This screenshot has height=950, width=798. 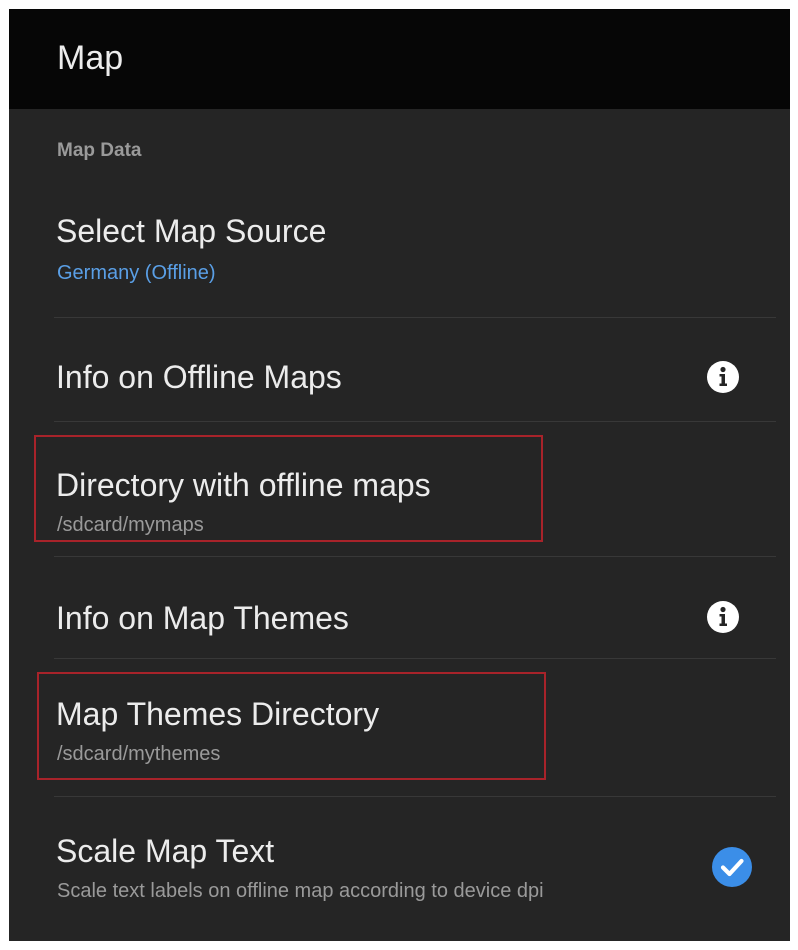 What do you see at coordinates (243, 485) in the screenshot?
I see `preference-title: Directory with offline maps` at bounding box center [243, 485].